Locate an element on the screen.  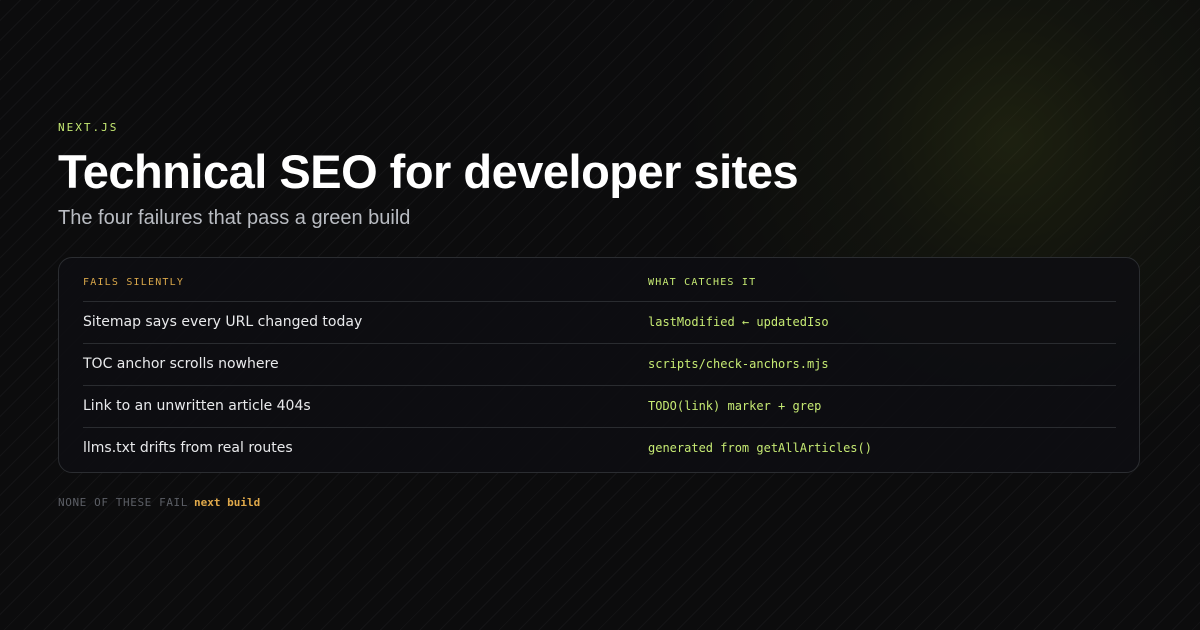
catch-cell: TODO(link) marker + grep is located at coordinates (735, 406).